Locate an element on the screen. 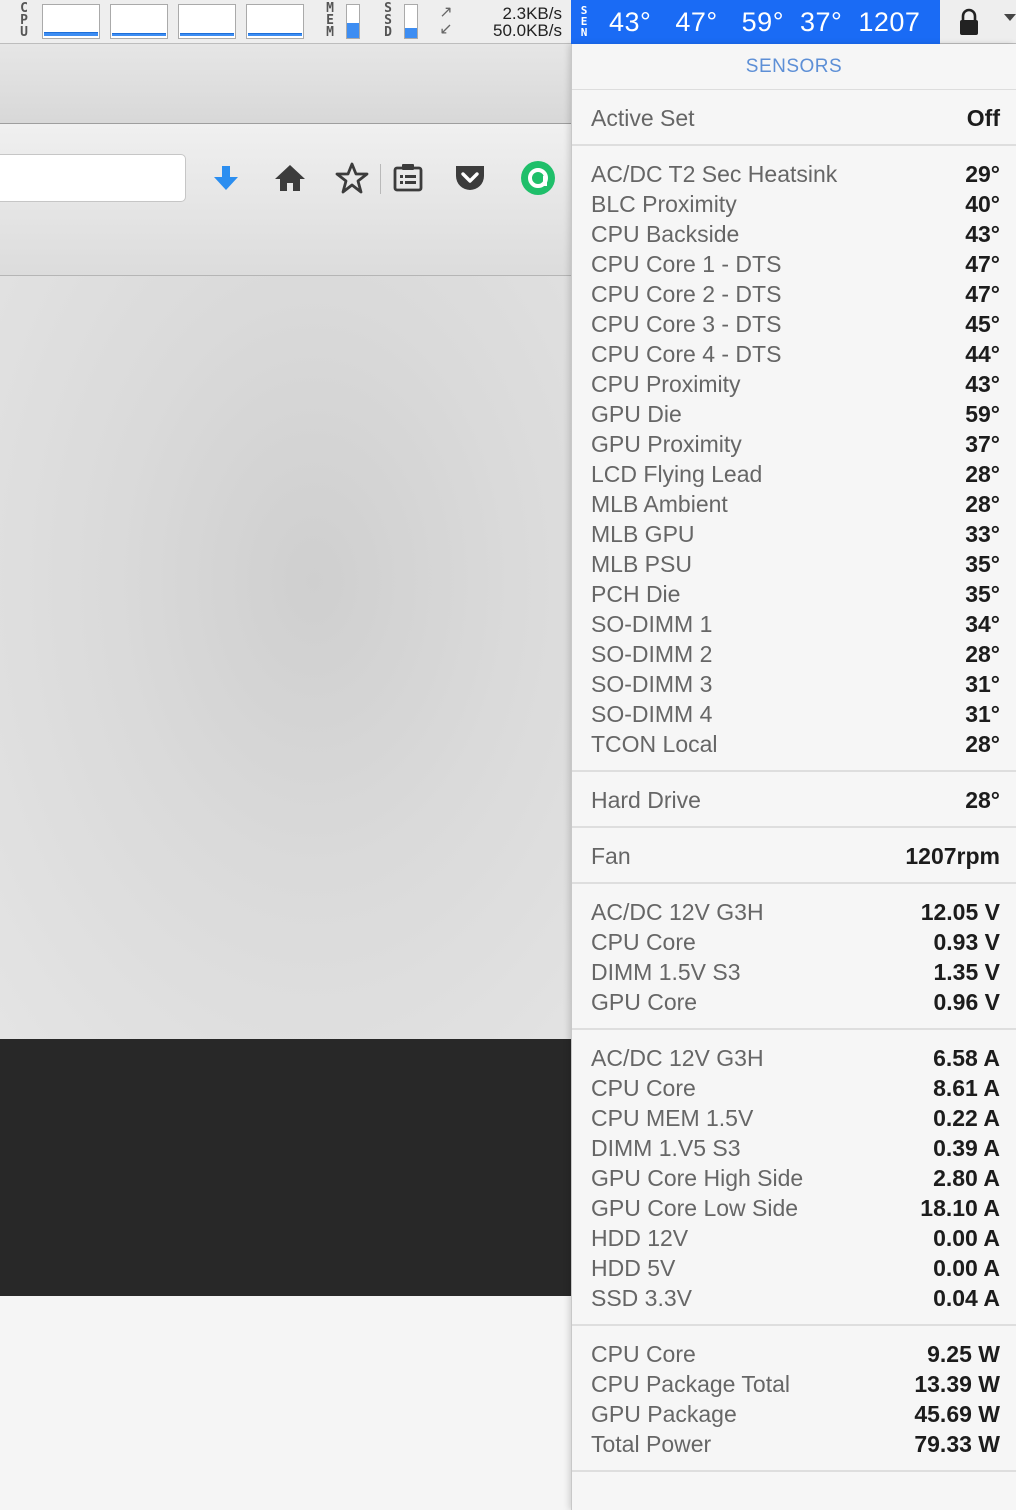 Image resolution: width=1016 pixels, height=1510 pixels. current-row: SSD 3.3V 0.04 A is located at coordinates (794, 1298).